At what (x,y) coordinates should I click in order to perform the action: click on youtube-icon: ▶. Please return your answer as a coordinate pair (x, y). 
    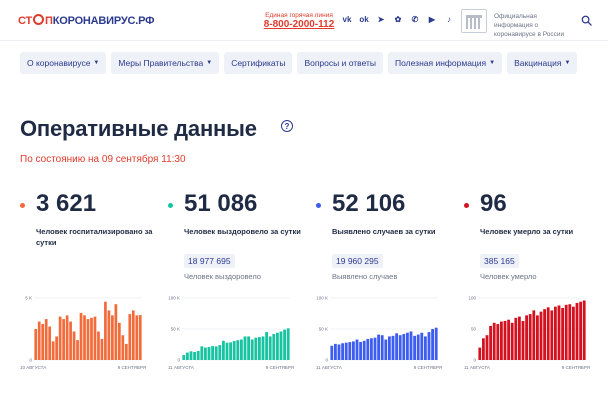
    Looking at the image, I should click on (432, 19).